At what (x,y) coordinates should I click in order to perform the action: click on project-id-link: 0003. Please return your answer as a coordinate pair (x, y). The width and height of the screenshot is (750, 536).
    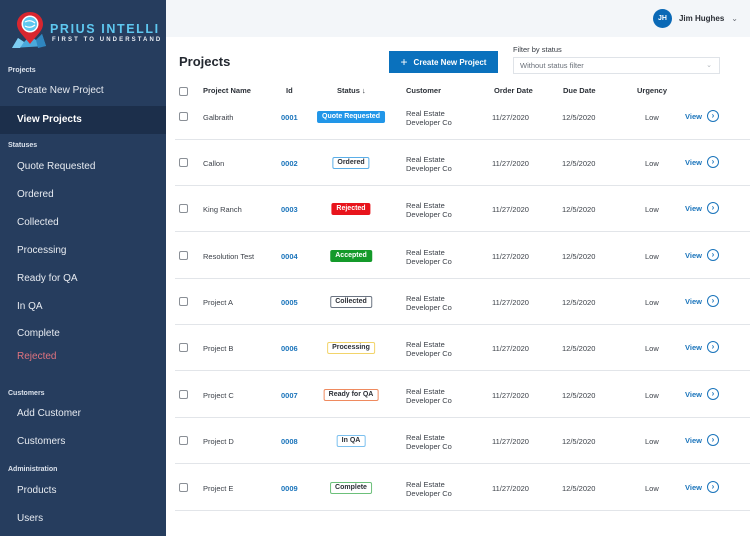
    Looking at the image, I should click on (289, 209).